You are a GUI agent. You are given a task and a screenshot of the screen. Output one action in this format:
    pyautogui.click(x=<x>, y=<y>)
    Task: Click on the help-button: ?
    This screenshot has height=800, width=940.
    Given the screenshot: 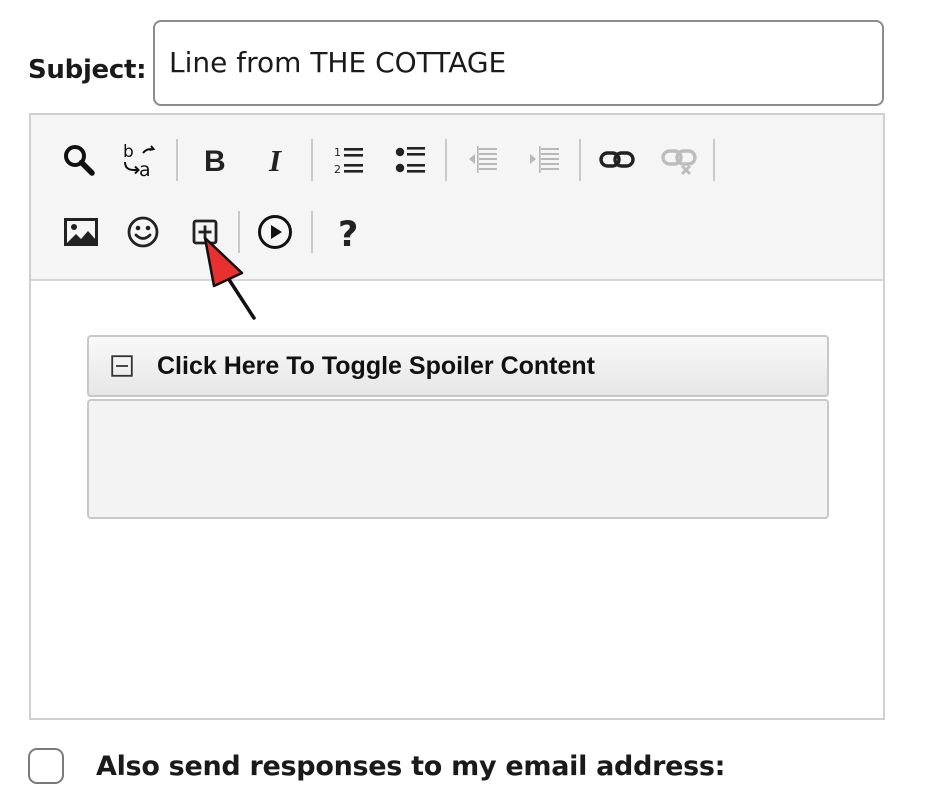 What is the action you would take?
    pyautogui.click(x=349, y=232)
    